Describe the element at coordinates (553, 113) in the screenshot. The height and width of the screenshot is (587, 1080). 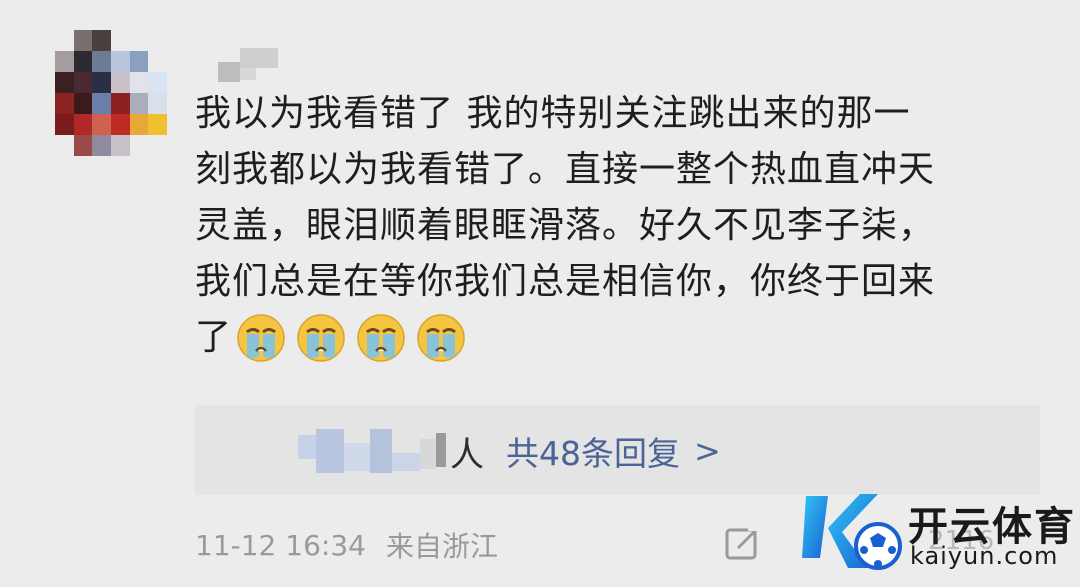
I see `comment-line-1: 我以为我看错了 我的特别关注跳出来的那一` at that location.